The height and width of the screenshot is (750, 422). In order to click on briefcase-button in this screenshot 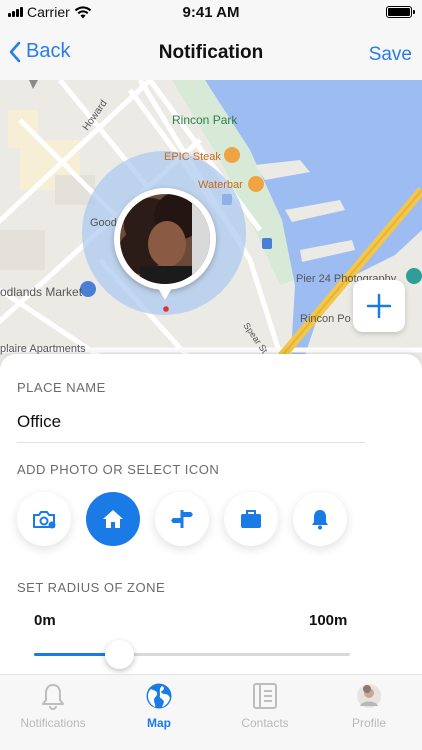, I will do `click(251, 519)`.